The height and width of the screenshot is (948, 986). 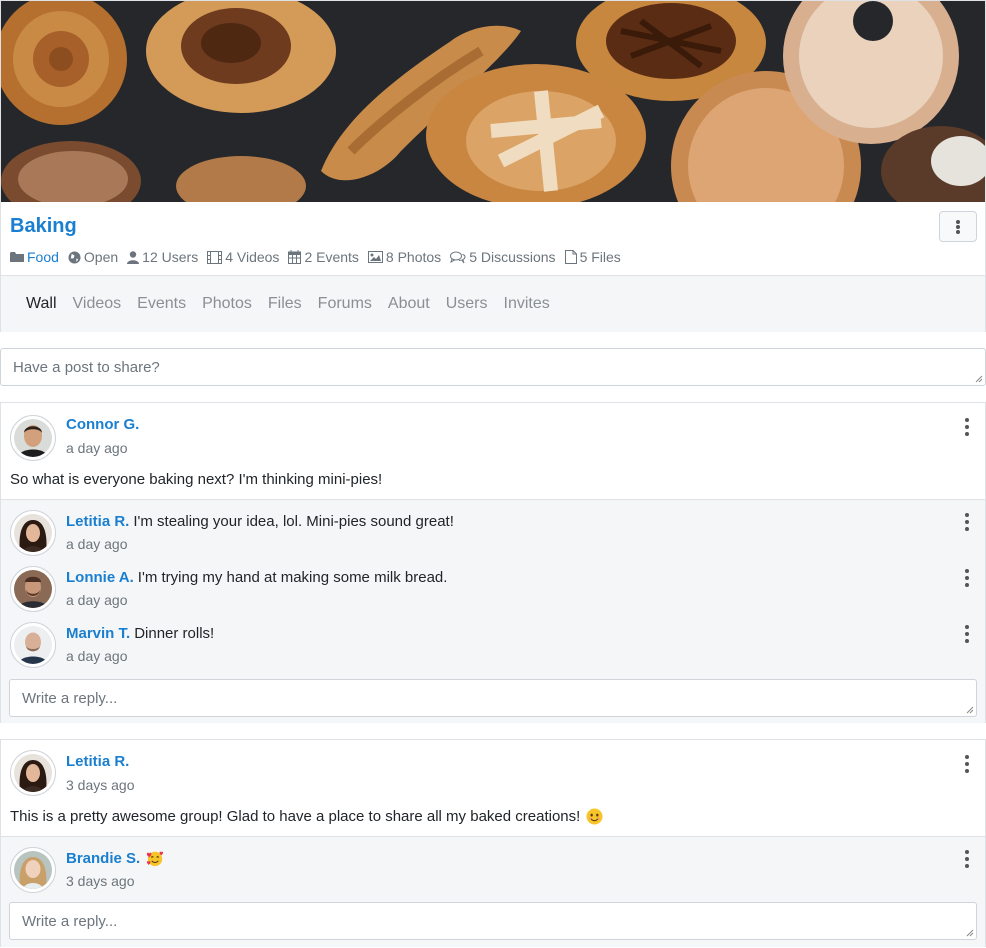 What do you see at coordinates (43, 226) in the screenshot?
I see `group-title: Baking` at bounding box center [43, 226].